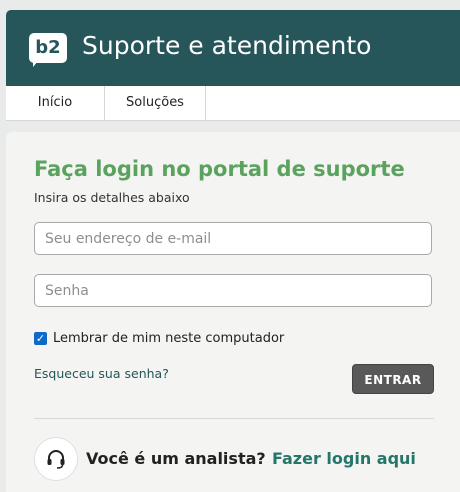 Image resolution: width=460 pixels, height=492 pixels. What do you see at coordinates (234, 418) in the screenshot?
I see `divider` at bounding box center [234, 418].